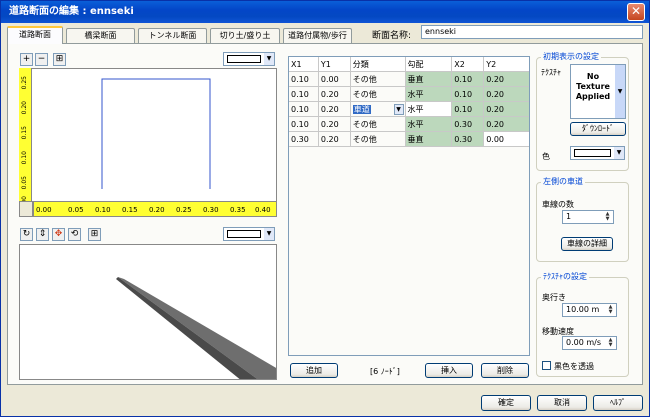 This screenshot has height=417, width=650. What do you see at coordinates (41, 59) in the screenshot?
I see `zoom-out-icon: −` at bounding box center [41, 59].